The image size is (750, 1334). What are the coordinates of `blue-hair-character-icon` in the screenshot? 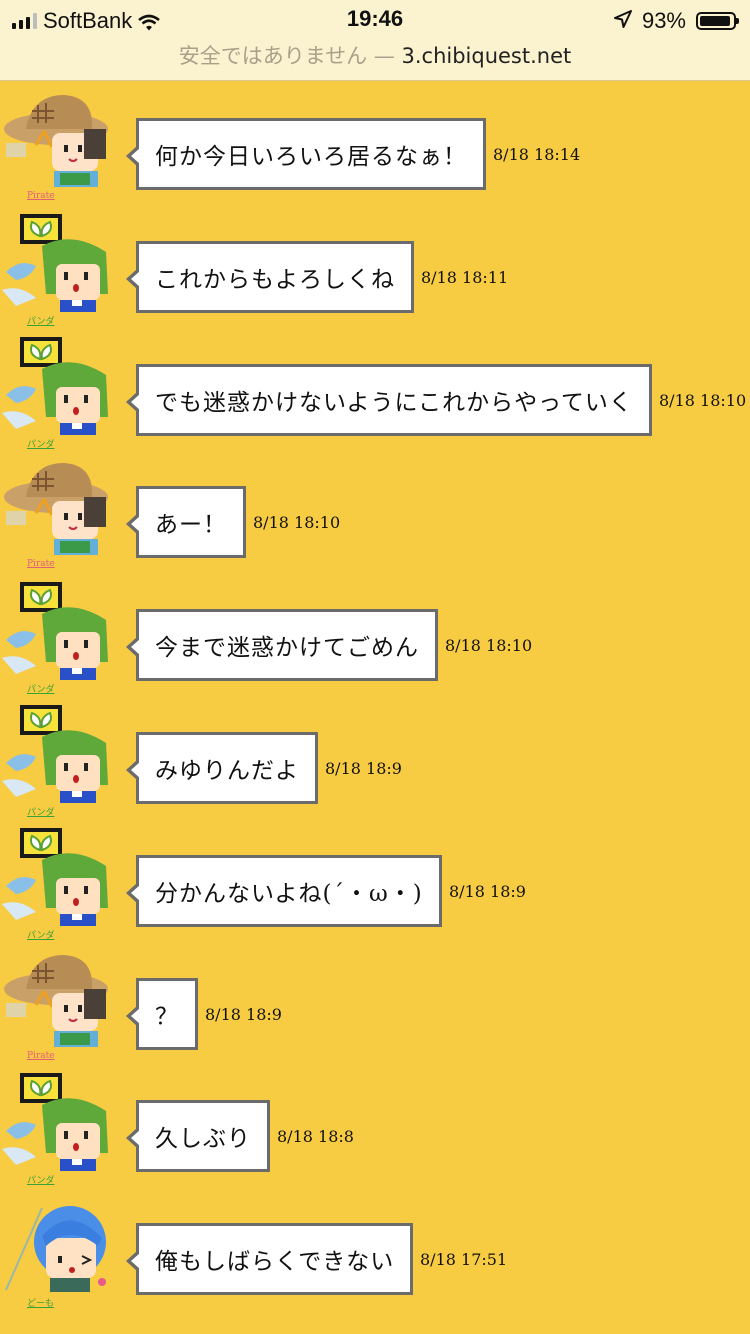 It's located at (56, 1244).